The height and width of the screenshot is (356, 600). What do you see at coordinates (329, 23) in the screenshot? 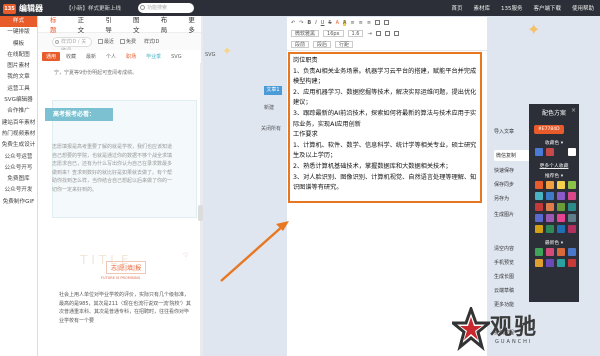
I see `strike-button: S` at bounding box center [329, 23].